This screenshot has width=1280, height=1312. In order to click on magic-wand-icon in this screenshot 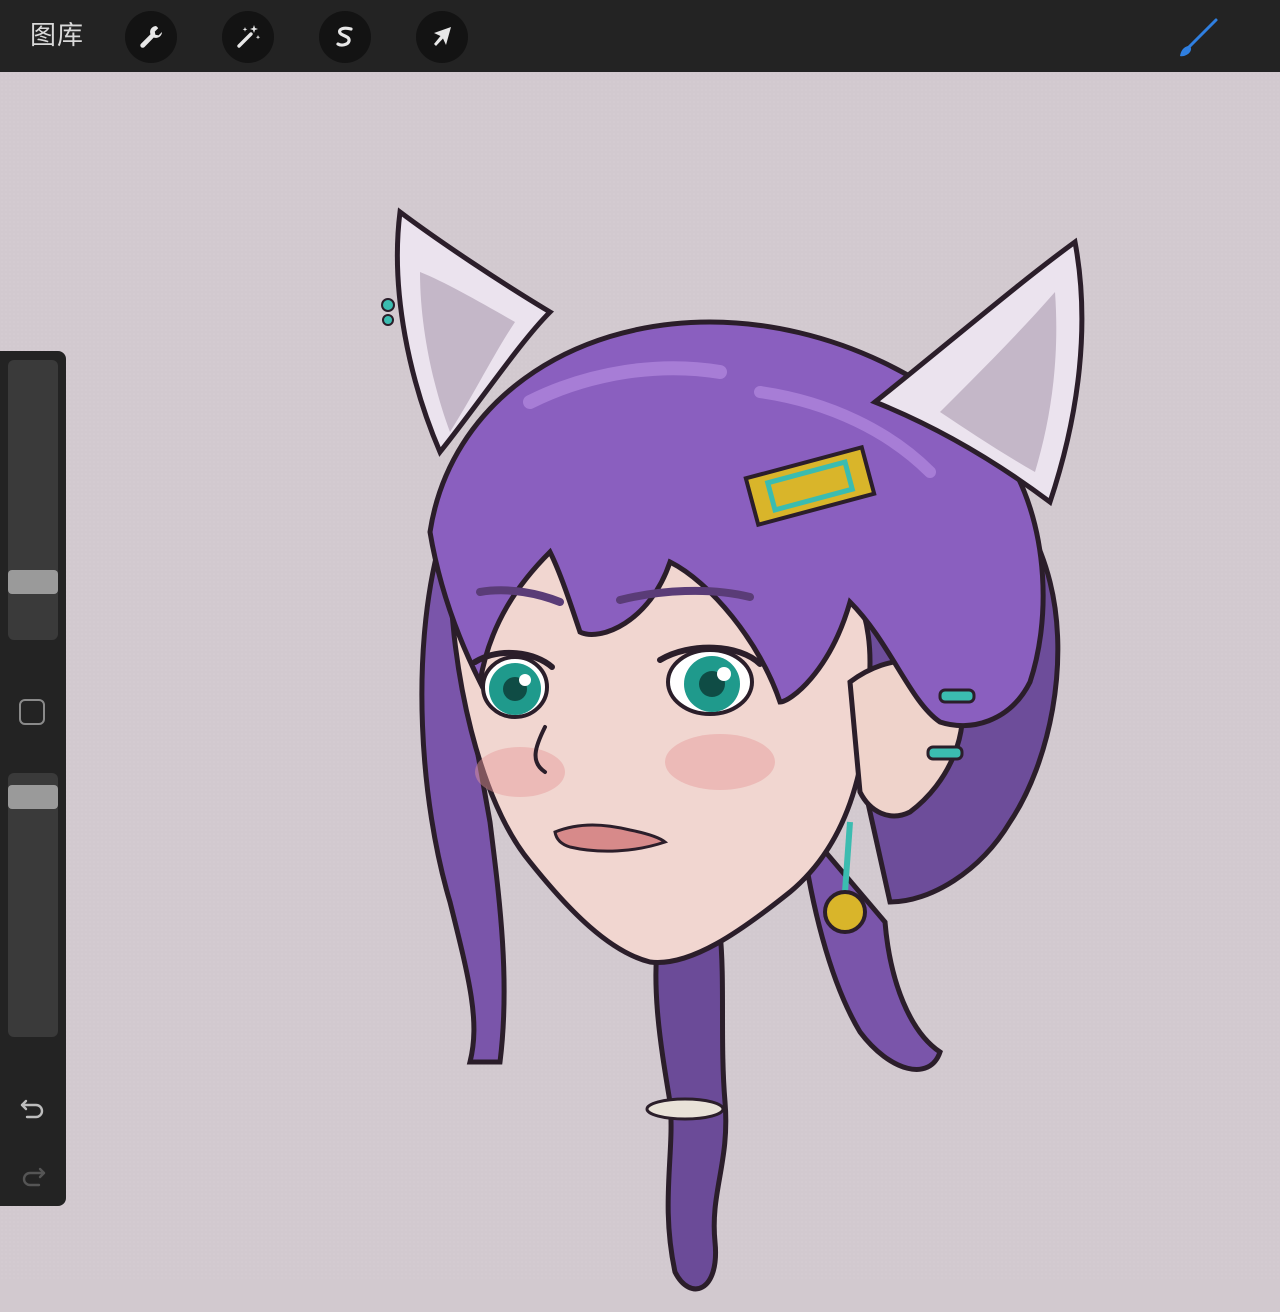, I will do `click(249, 36)`.